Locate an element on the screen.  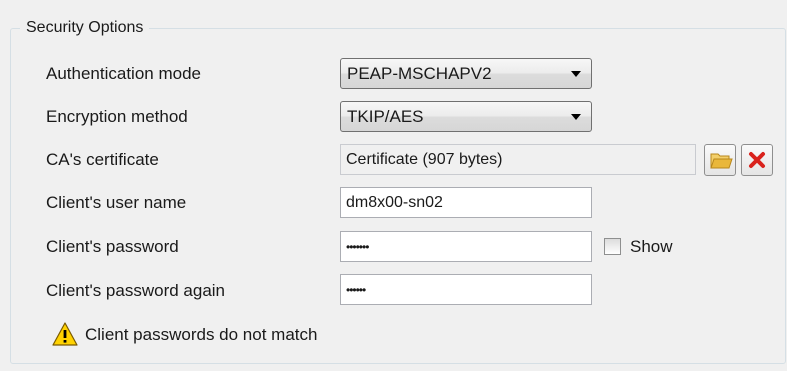
password-label: Client's password is located at coordinates (112, 246).